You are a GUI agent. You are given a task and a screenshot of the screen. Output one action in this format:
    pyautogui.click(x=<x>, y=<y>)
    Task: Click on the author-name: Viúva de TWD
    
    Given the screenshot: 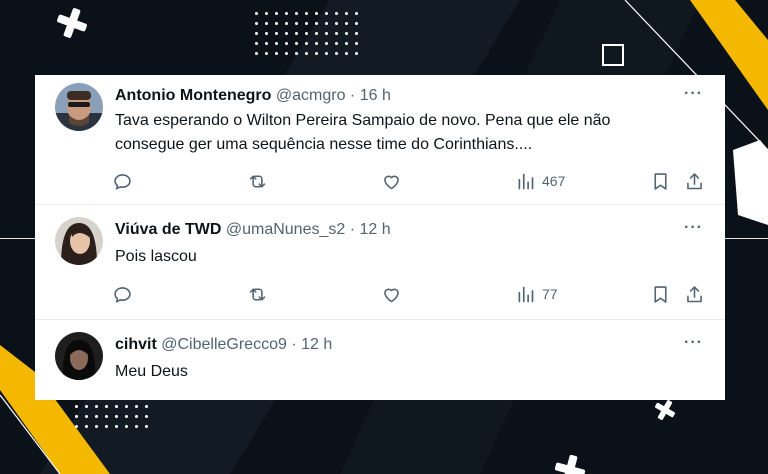 What is the action you would take?
    pyautogui.click(x=168, y=229)
    